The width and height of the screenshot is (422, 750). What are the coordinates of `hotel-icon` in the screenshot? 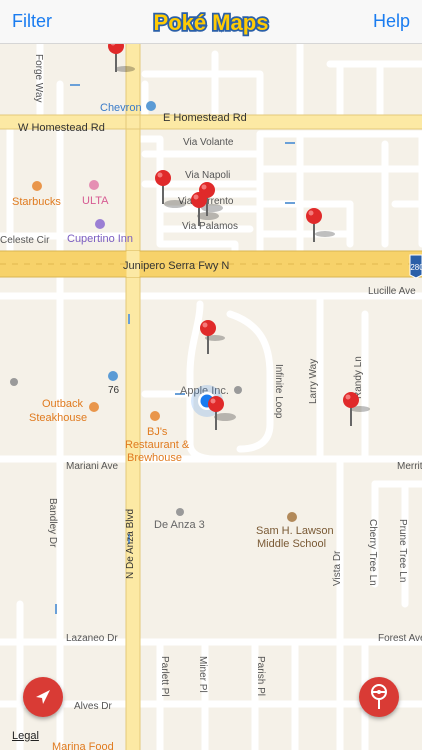 It's located at (100, 224).